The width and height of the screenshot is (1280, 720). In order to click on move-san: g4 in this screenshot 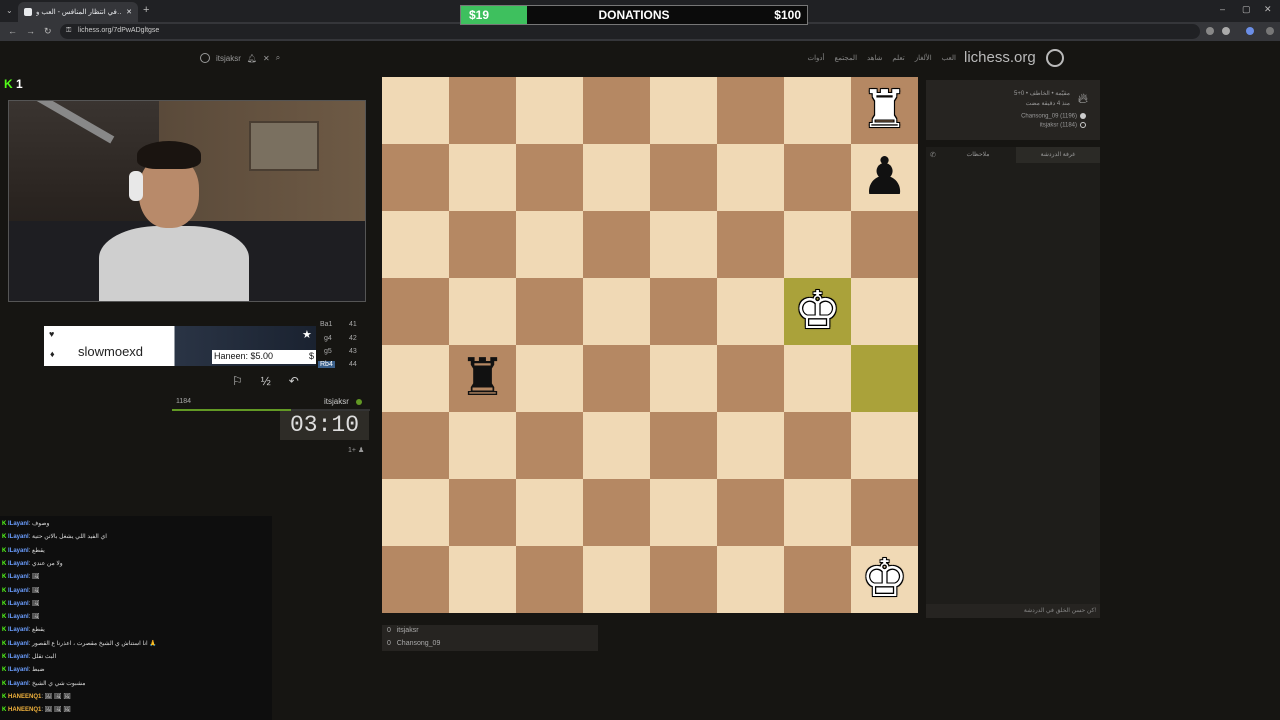, I will do `click(328, 338)`.